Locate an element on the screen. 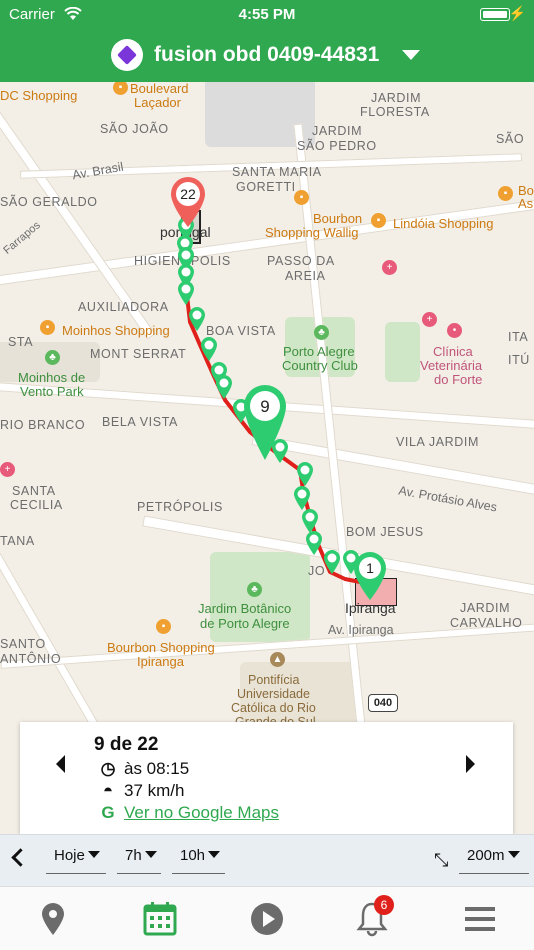 The image size is (534, 950). day-dropdown: Hoje is located at coordinates (76, 860).